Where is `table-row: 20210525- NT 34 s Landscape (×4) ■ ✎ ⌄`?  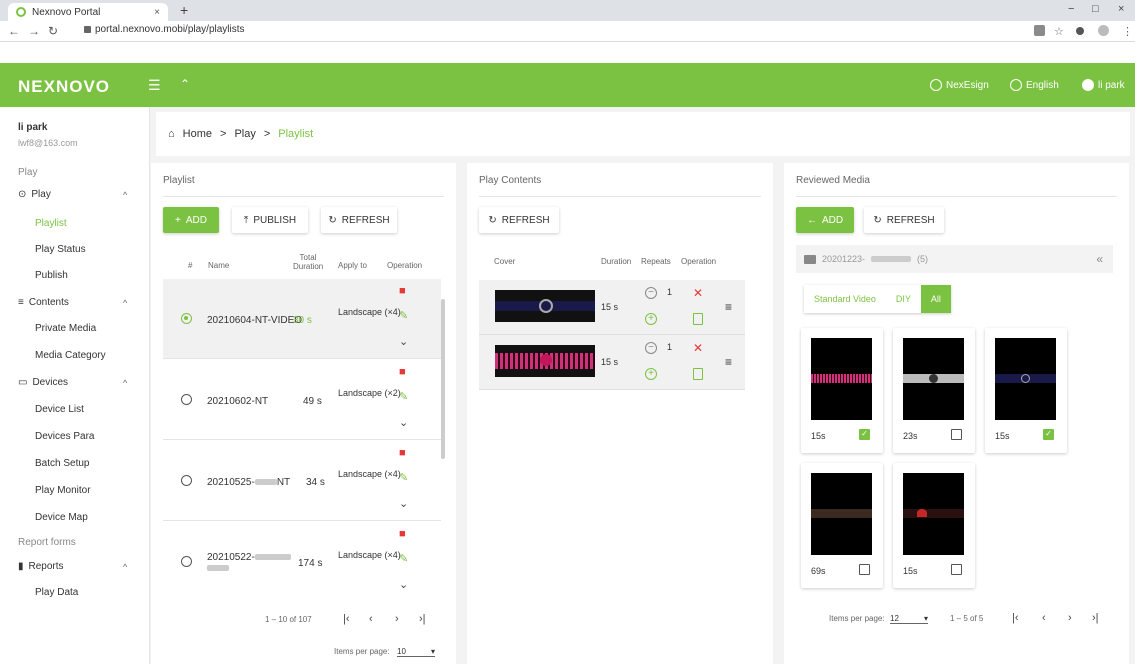 table-row: 20210525- NT 34 s Landscape (×4) ■ ✎ ⌄ is located at coordinates (302, 481).